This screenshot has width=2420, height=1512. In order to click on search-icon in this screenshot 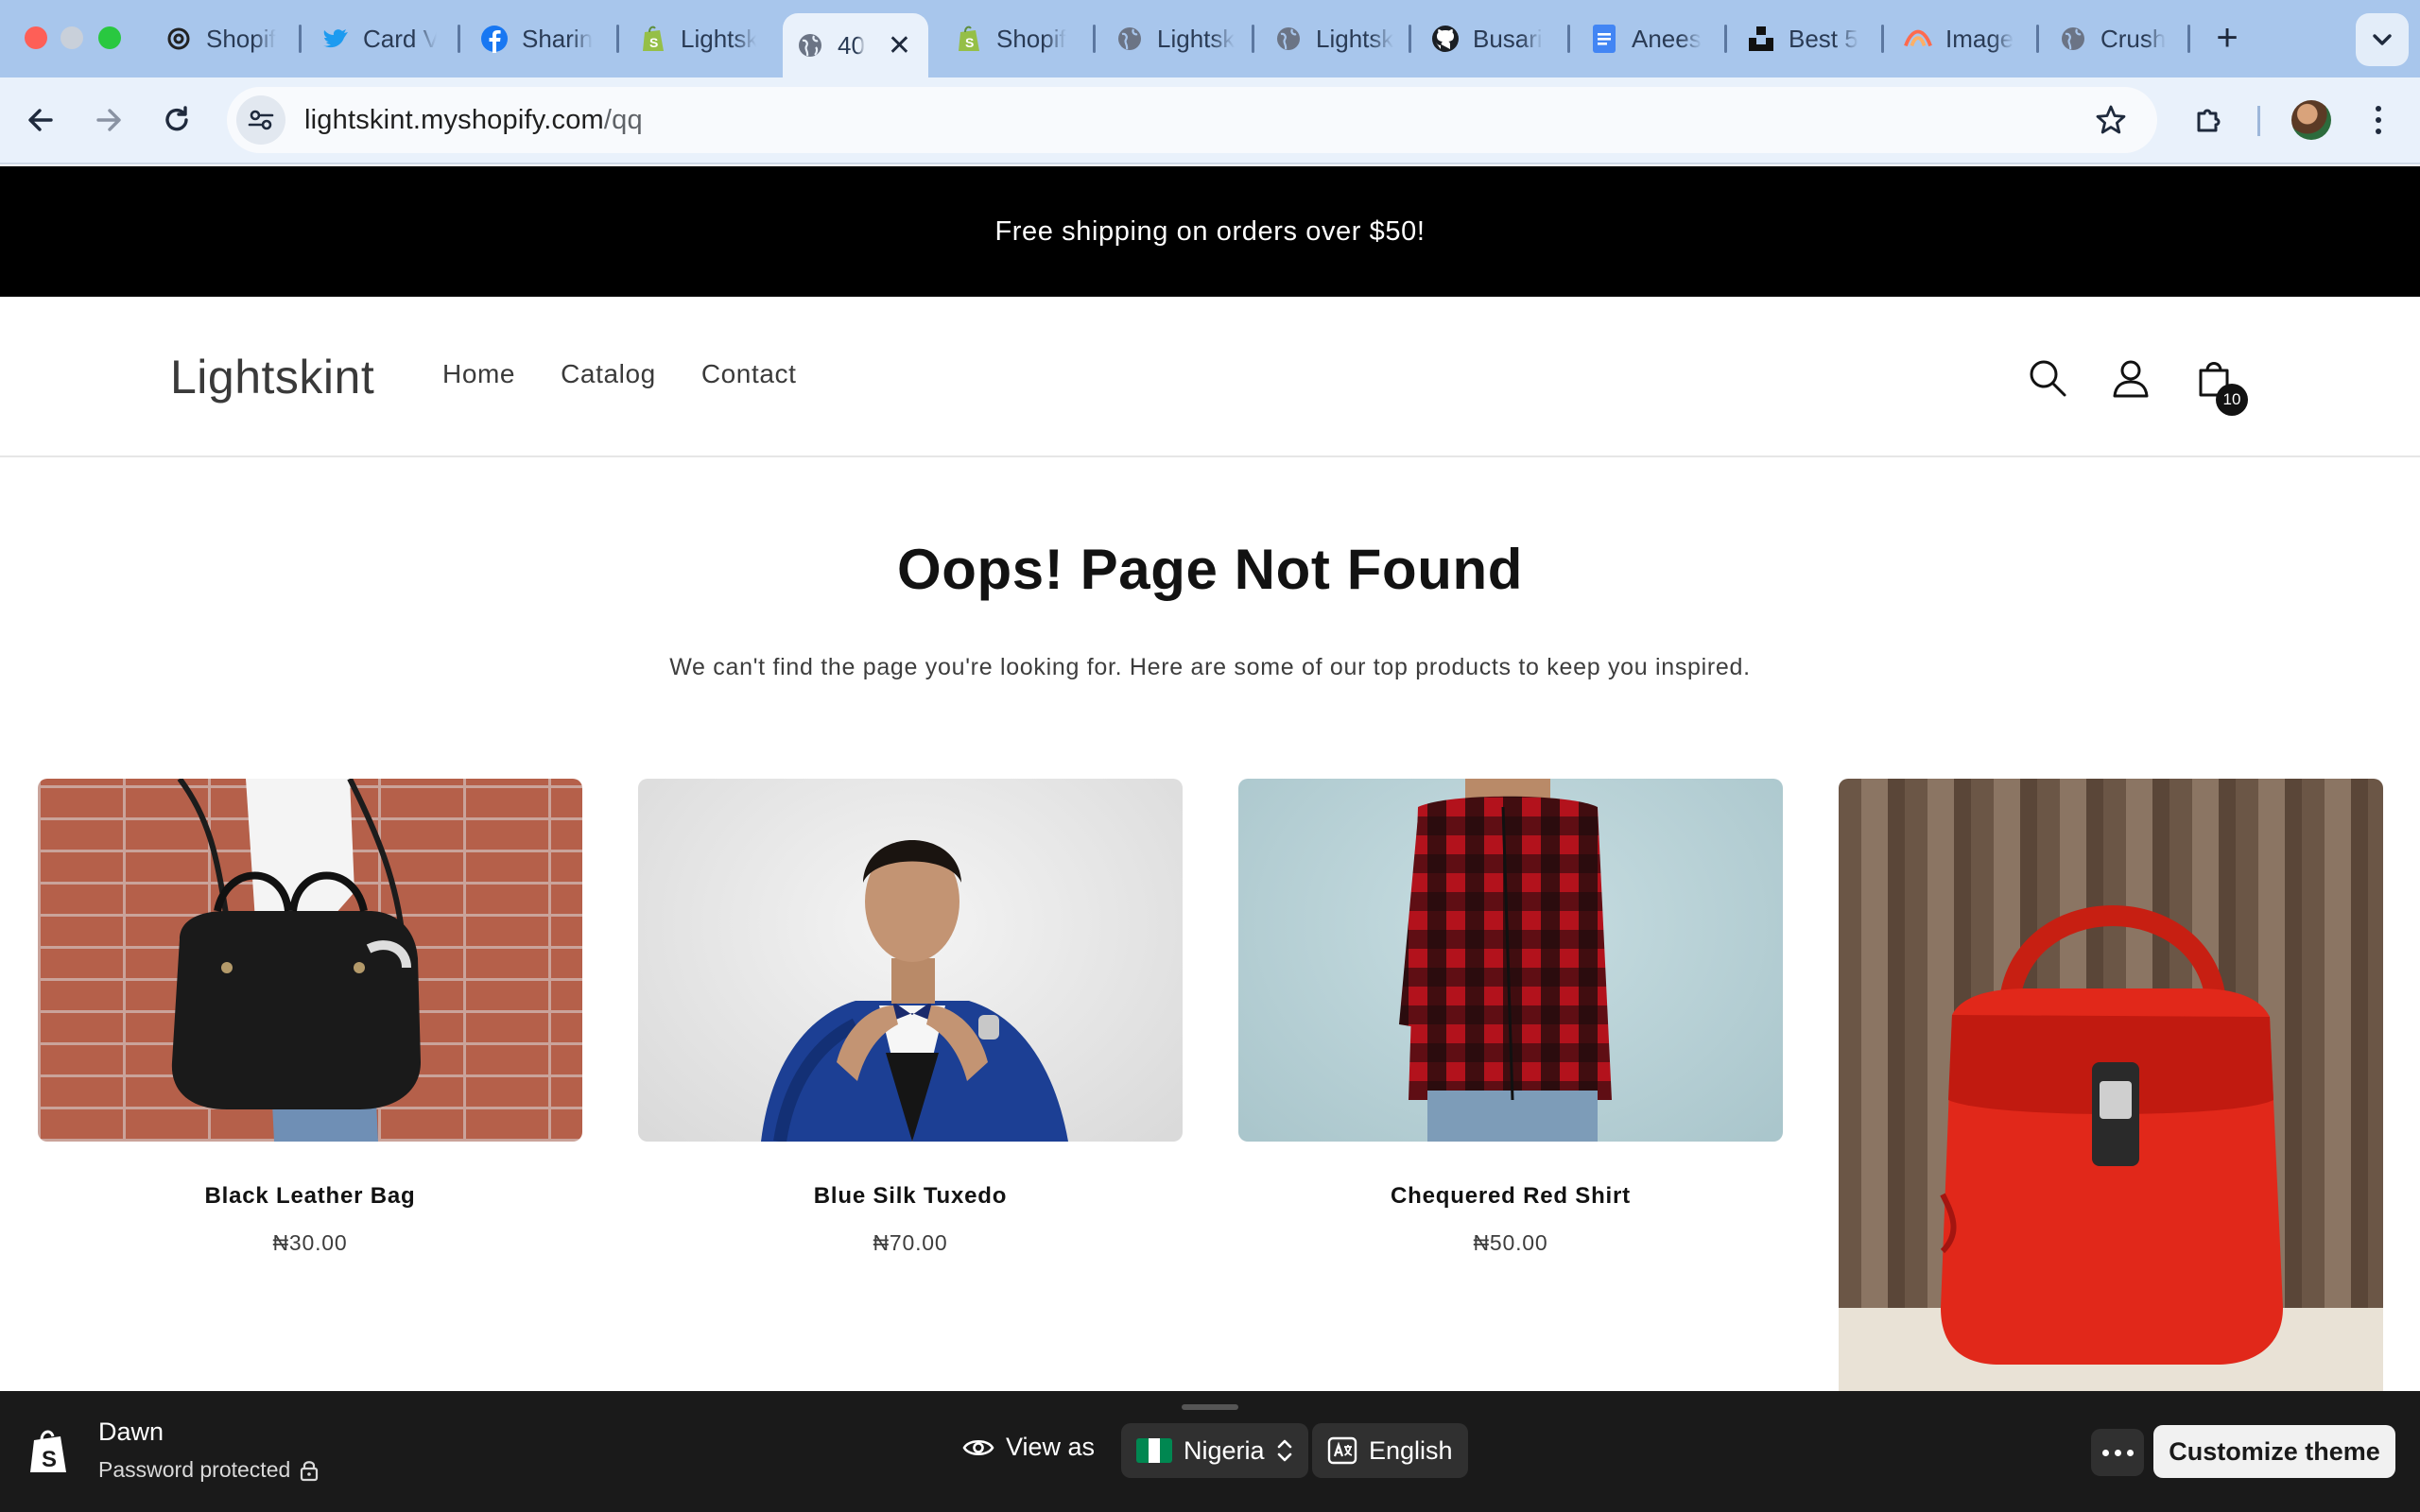, I will do `click(2048, 378)`.